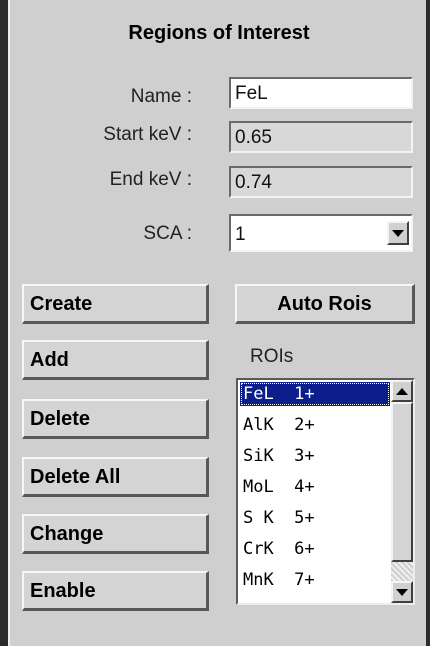 This screenshot has width=430, height=646. I want to click on sca-select: 1, so click(321, 233).